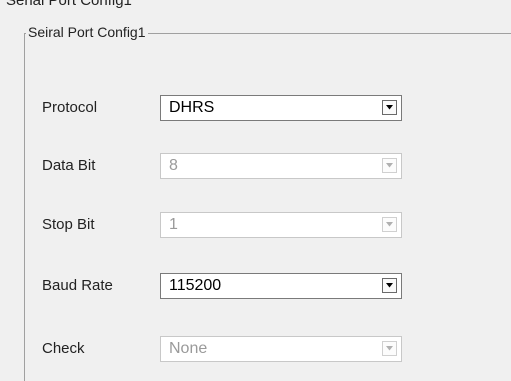 The width and height of the screenshot is (511, 381). I want to click on stop-bit-value: 1, so click(173, 224).